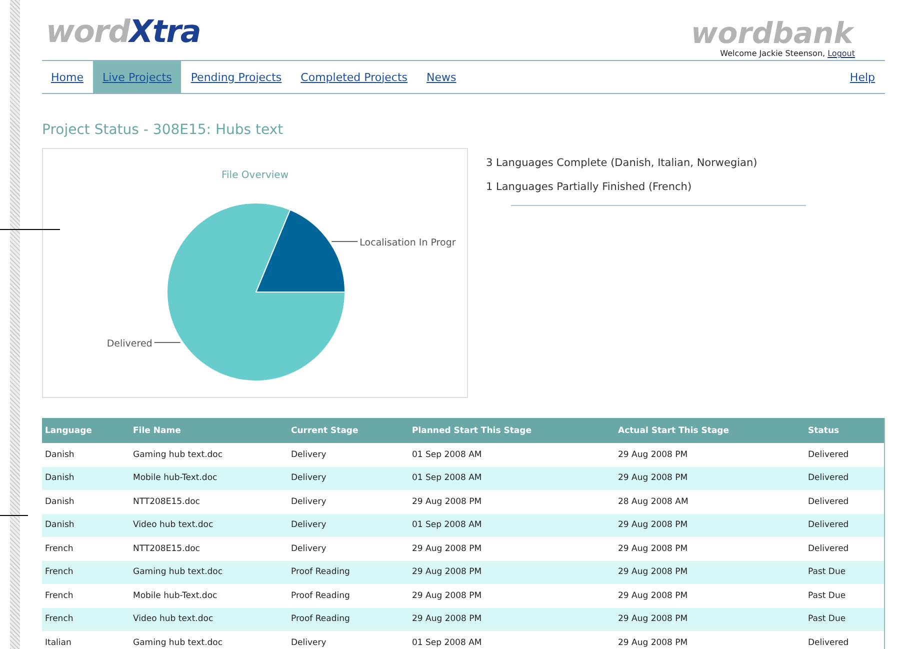  I want to click on chart-title: File Overview, so click(255, 175).